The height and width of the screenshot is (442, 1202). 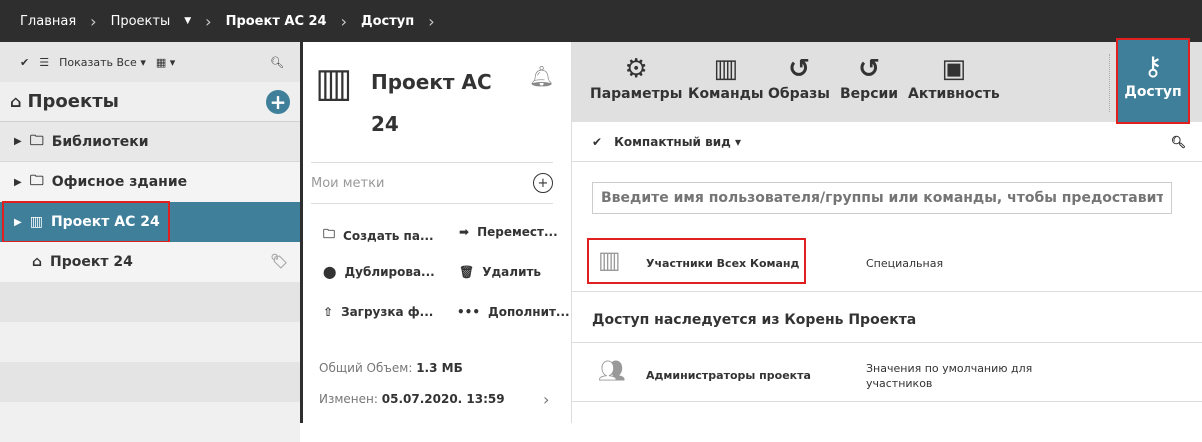 I want to click on history-house-icon: ↺, so click(x=799, y=69).